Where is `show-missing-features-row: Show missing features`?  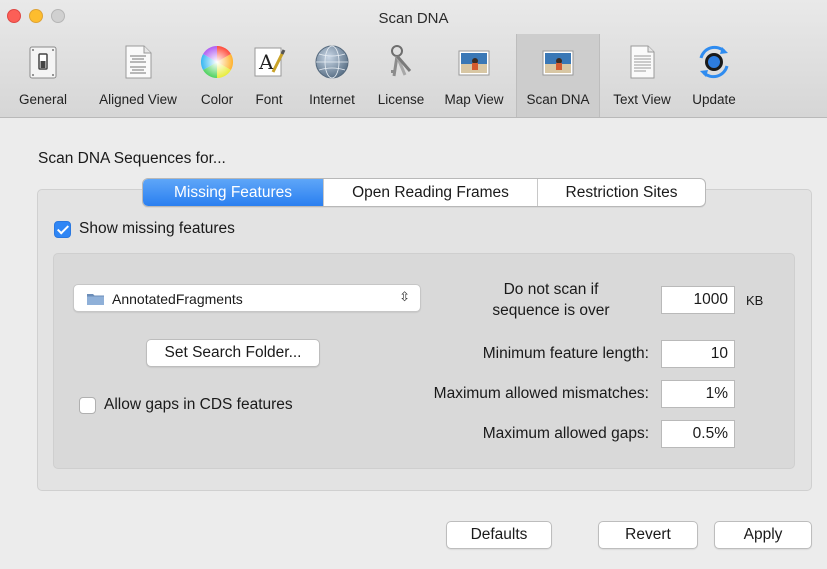
show-missing-features-row: Show missing features is located at coordinates (144, 229).